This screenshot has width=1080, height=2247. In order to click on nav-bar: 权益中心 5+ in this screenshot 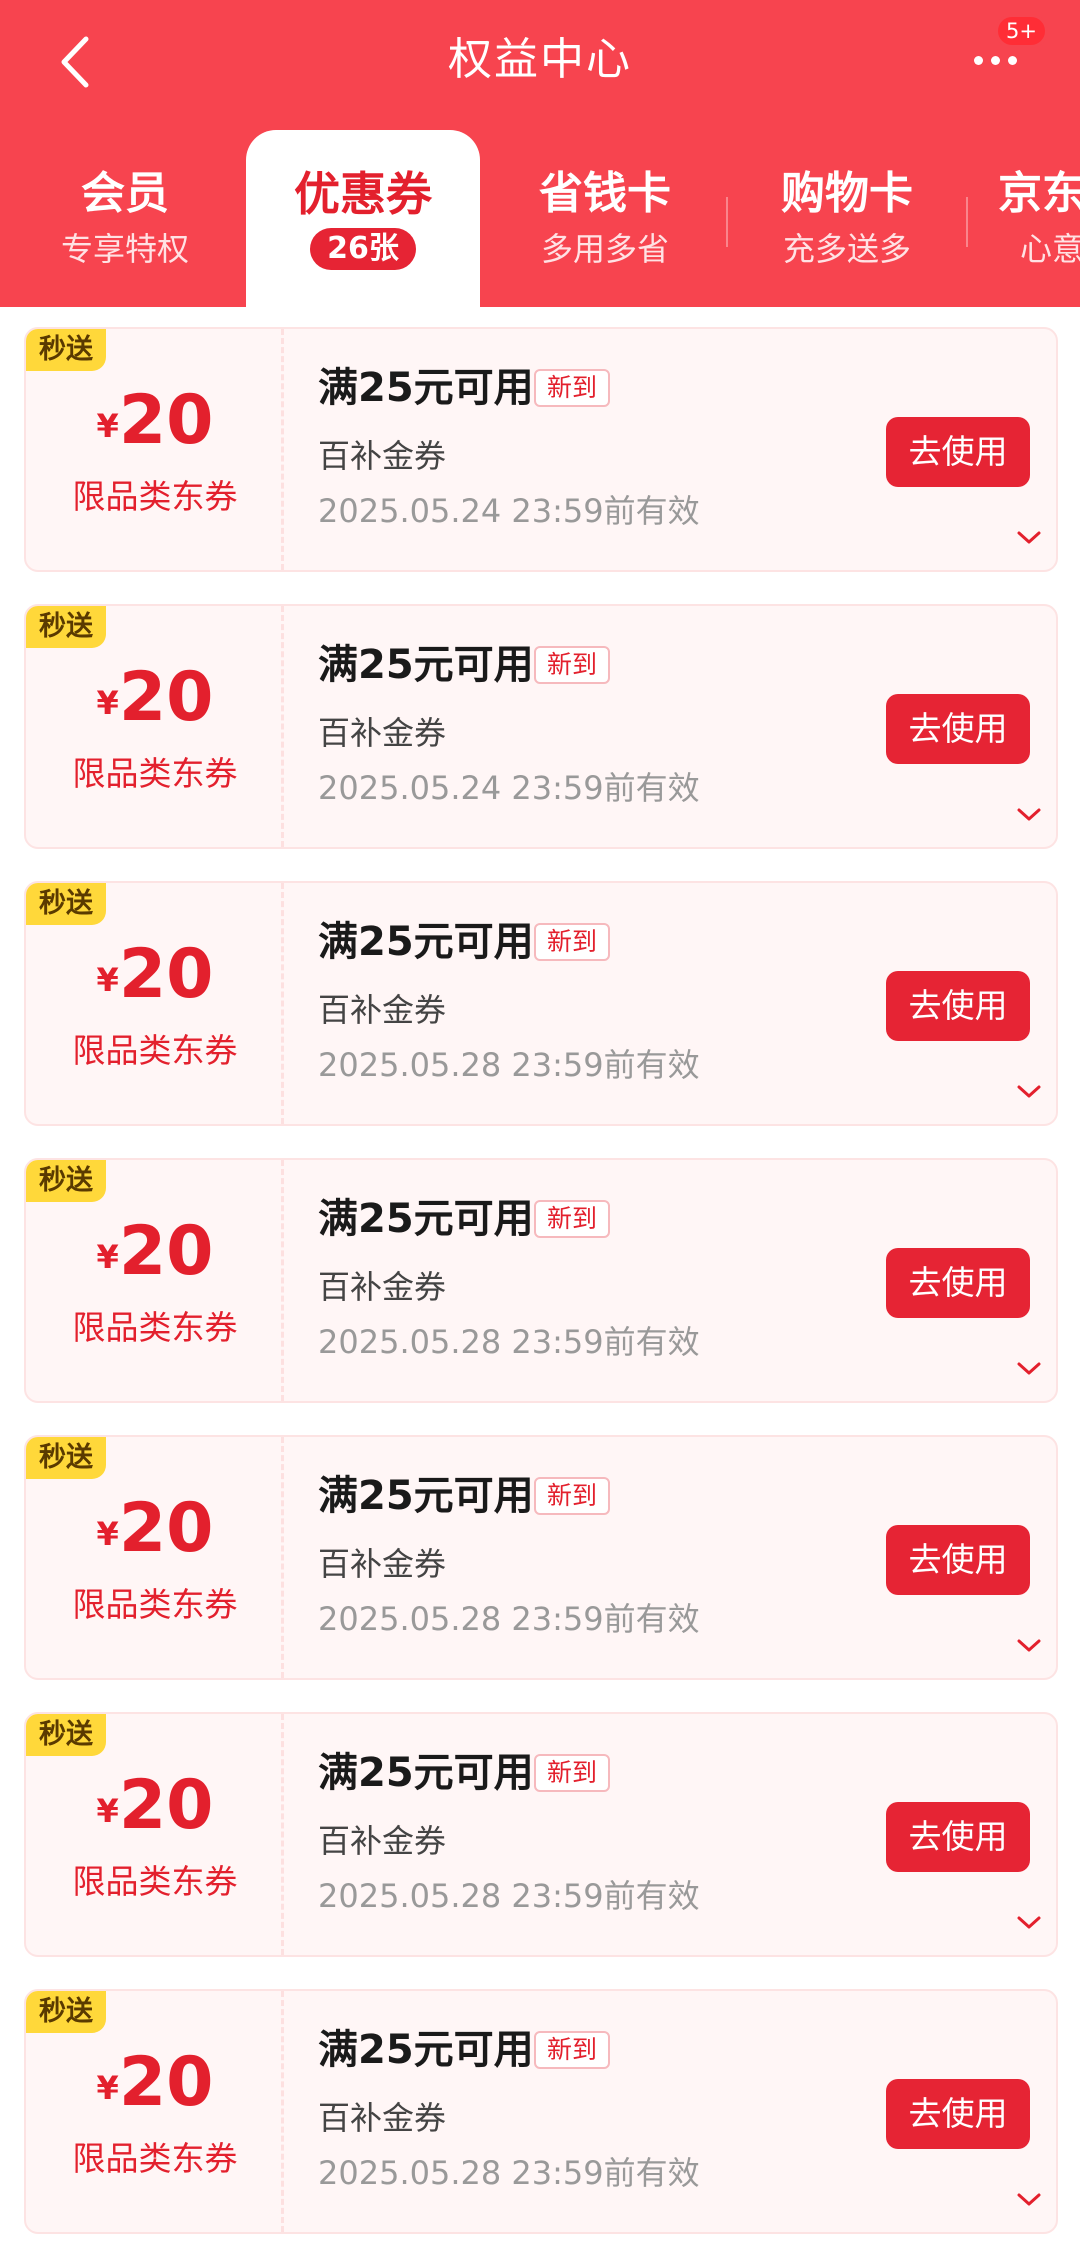, I will do `click(540, 65)`.